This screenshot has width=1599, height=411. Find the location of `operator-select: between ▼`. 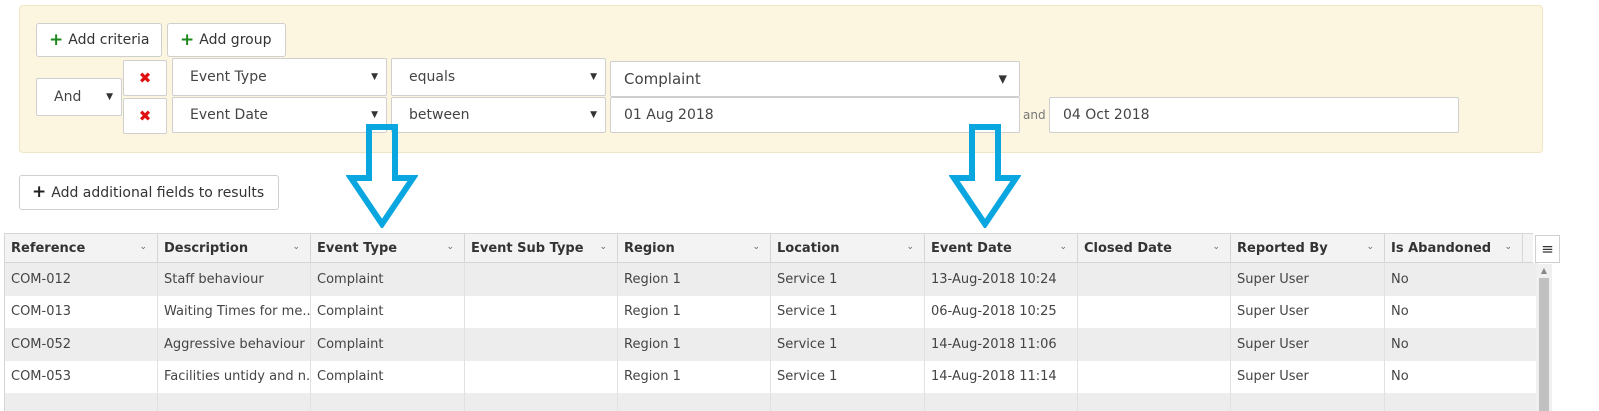

operator-select: between ▼ is located at coordinates (498, 115).